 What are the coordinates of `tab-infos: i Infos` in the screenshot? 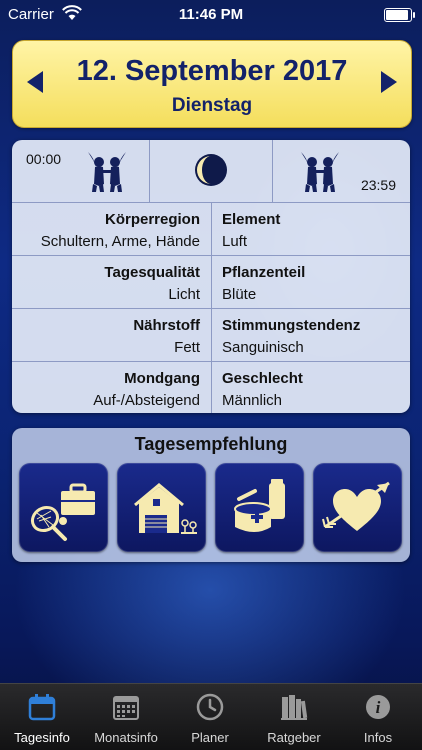 It's located at (378, 717).